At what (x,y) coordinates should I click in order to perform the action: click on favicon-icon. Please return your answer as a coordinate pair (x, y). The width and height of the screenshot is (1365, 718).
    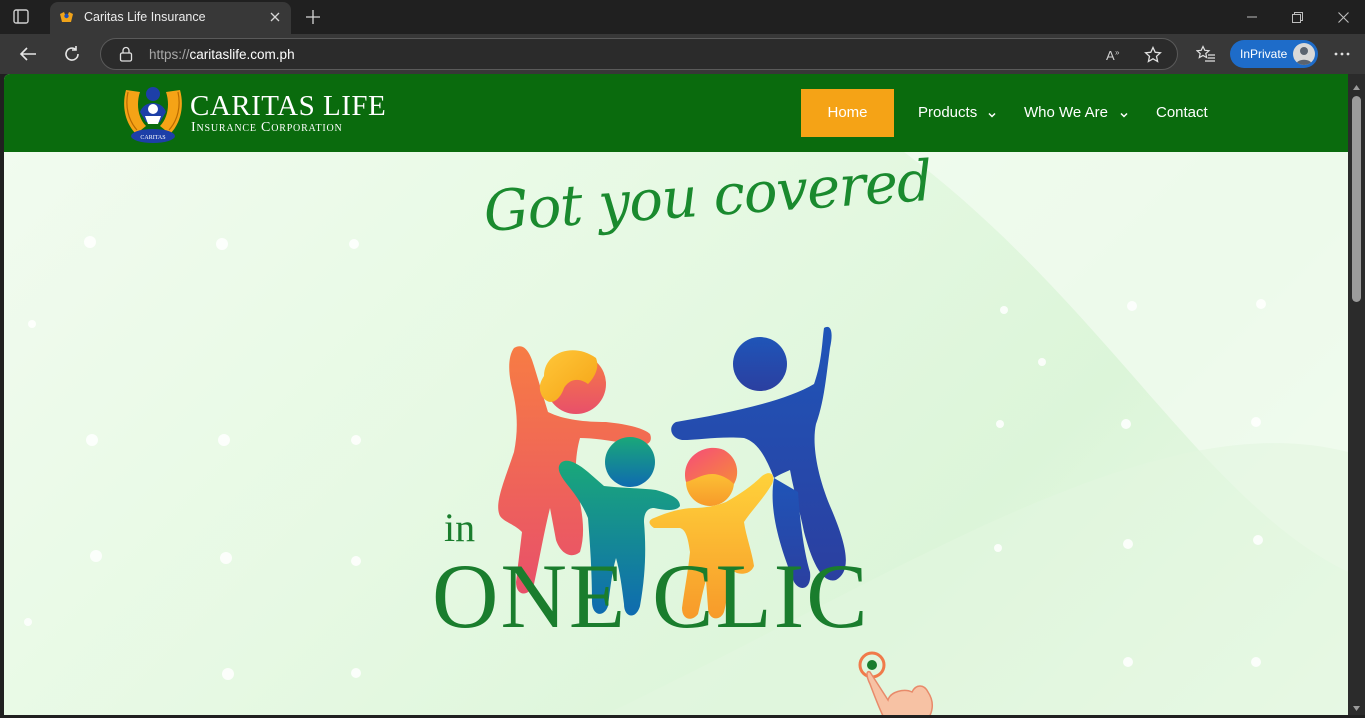
    Looking at the image, I should click on (66, 17).